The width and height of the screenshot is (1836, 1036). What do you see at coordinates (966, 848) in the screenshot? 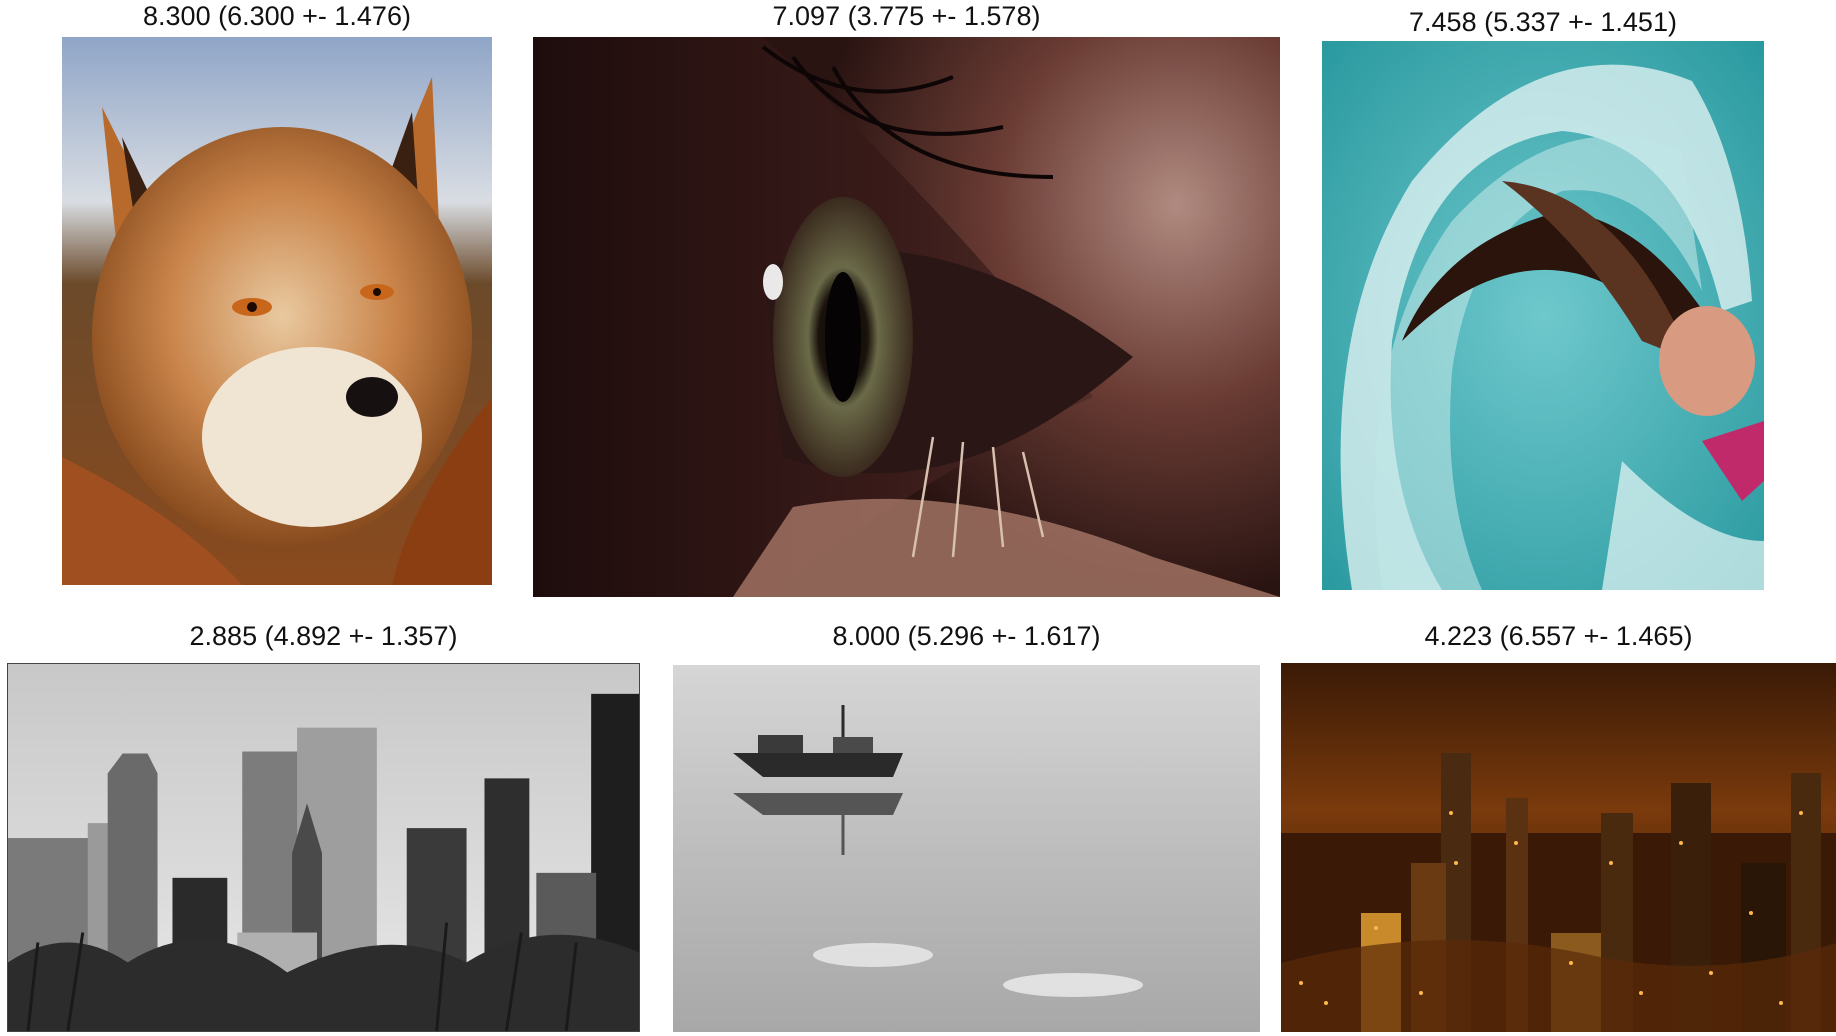
I see `boat-reflection-photo` at bounding box center [966, 848].